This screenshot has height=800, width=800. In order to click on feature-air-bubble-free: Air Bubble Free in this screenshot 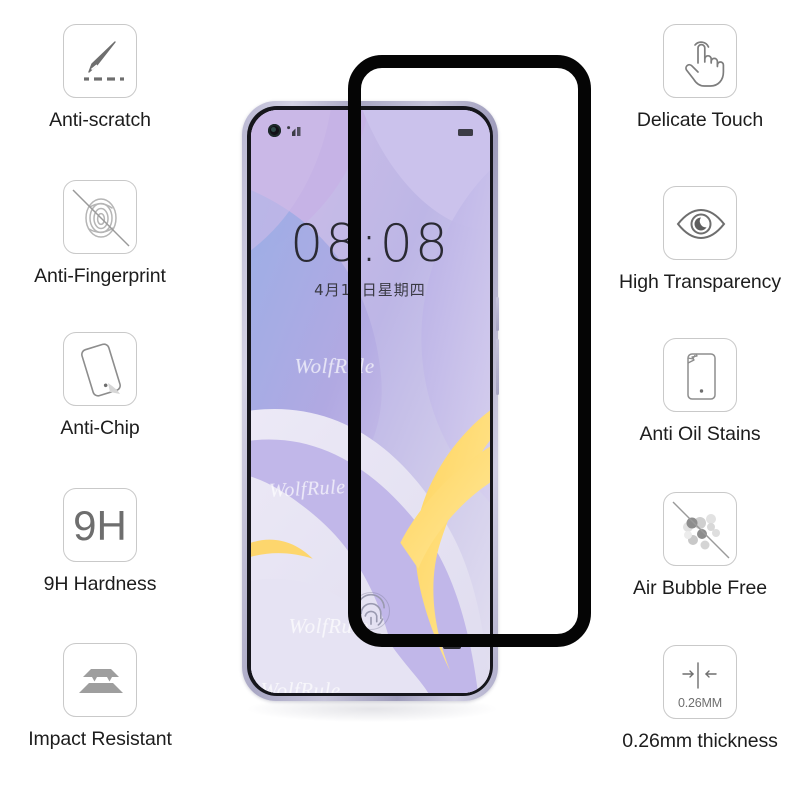, I will do `click(700, 545)`.